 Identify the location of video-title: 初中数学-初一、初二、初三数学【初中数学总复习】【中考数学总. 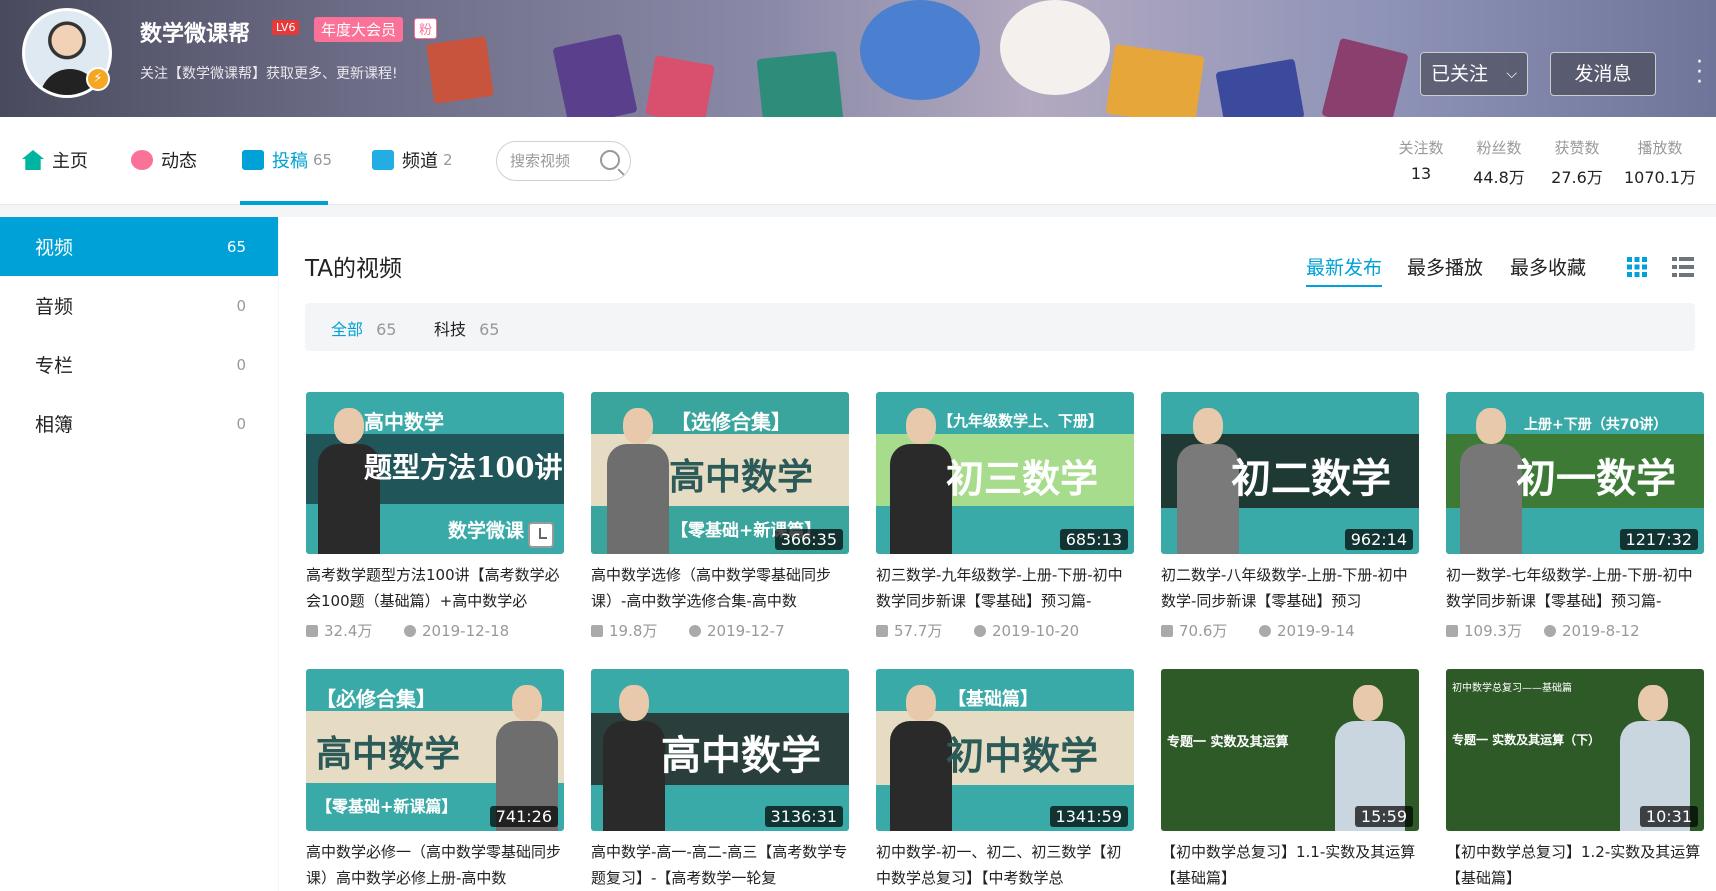
(1005, 865).